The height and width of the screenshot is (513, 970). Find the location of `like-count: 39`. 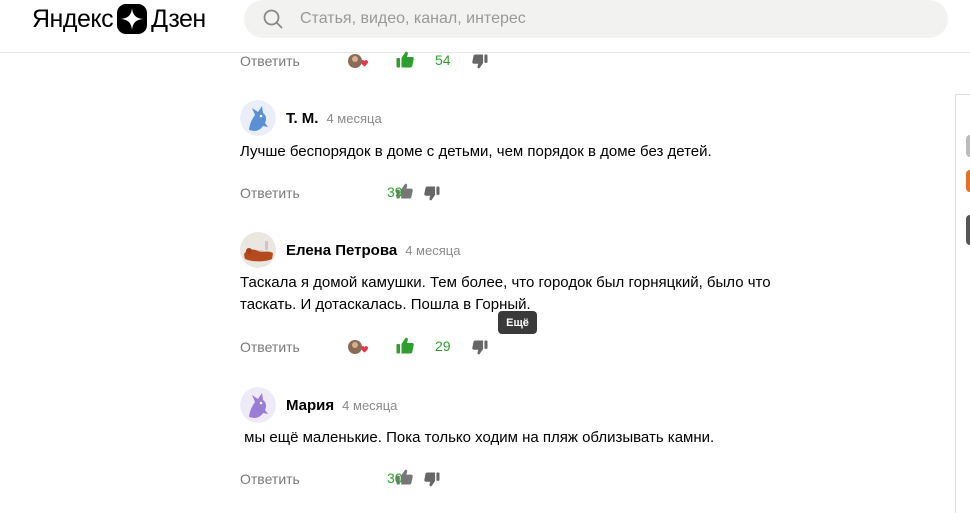

like-count: 39 is located at coordinates (395, 192).